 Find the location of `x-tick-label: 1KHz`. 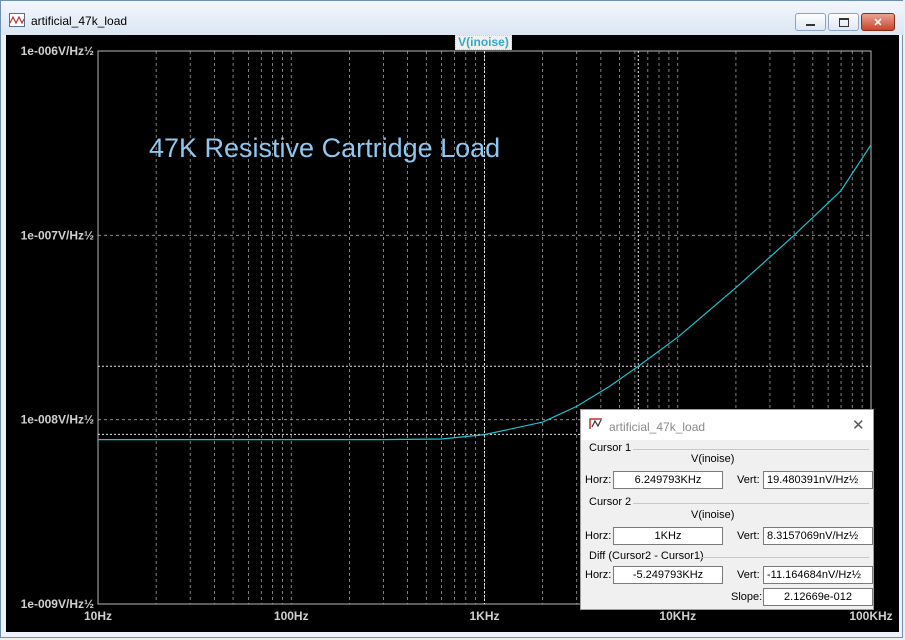

x-tick-label: 1KHz is located at coordinates (484, 616).